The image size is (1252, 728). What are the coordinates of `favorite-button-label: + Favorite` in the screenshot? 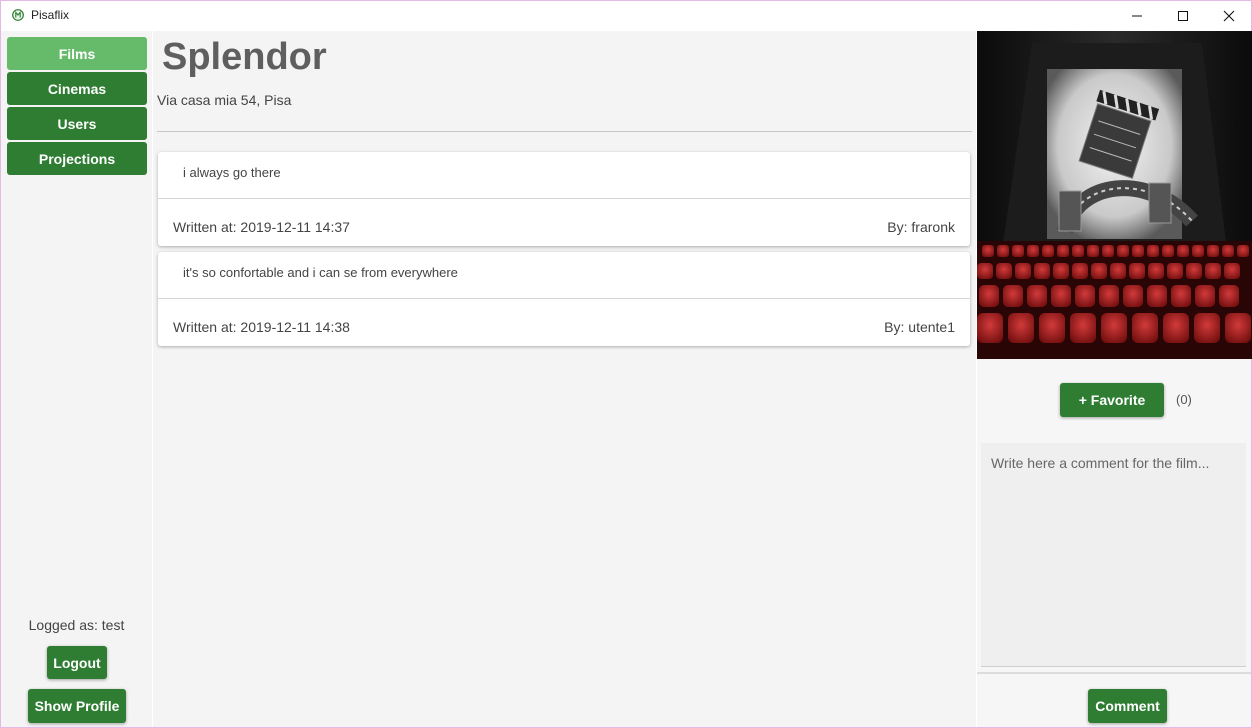 It's located at (1112, 400).